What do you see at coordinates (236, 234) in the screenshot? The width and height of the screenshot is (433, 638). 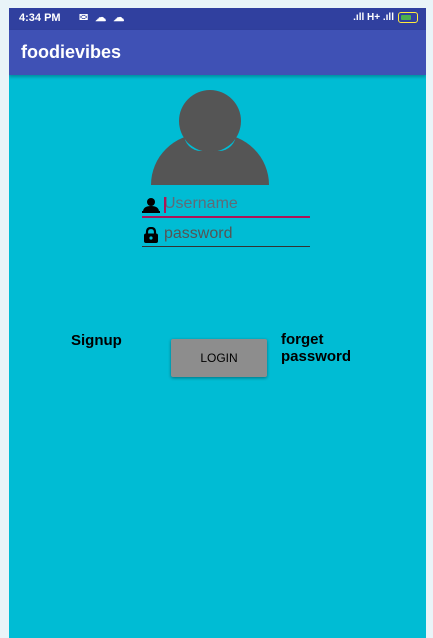 I see `password-input` at bounding box center [236, 234].